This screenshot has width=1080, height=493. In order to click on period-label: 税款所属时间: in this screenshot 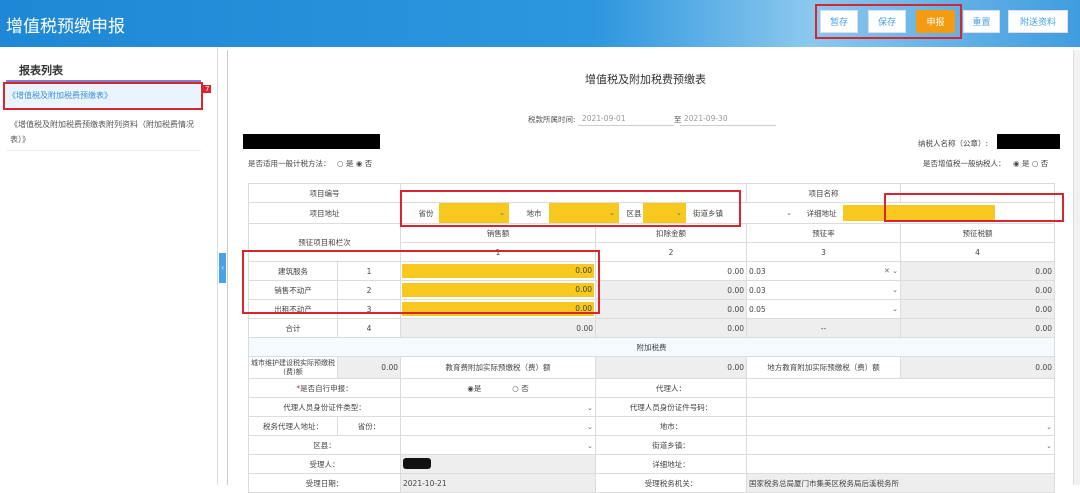, I will do `click(552, 119)`.